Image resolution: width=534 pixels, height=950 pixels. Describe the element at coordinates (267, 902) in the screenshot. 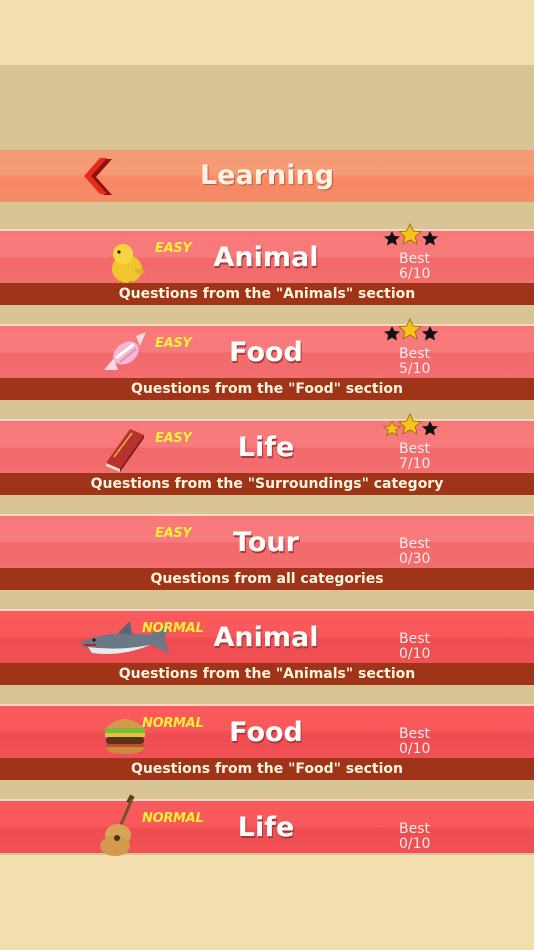

I see `background-bottom` at that location.